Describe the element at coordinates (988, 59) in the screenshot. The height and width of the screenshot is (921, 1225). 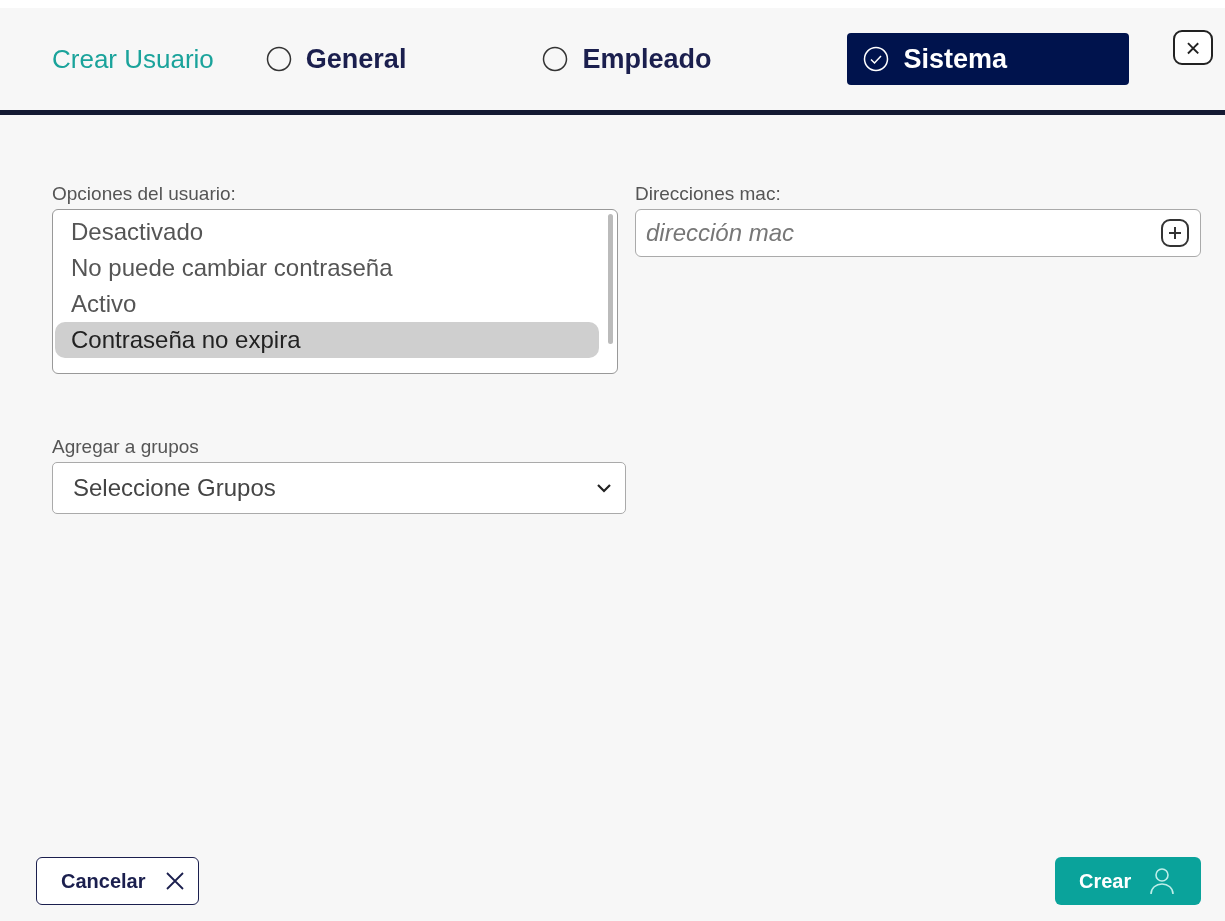
I see `step-tab: Sistema` at that location.